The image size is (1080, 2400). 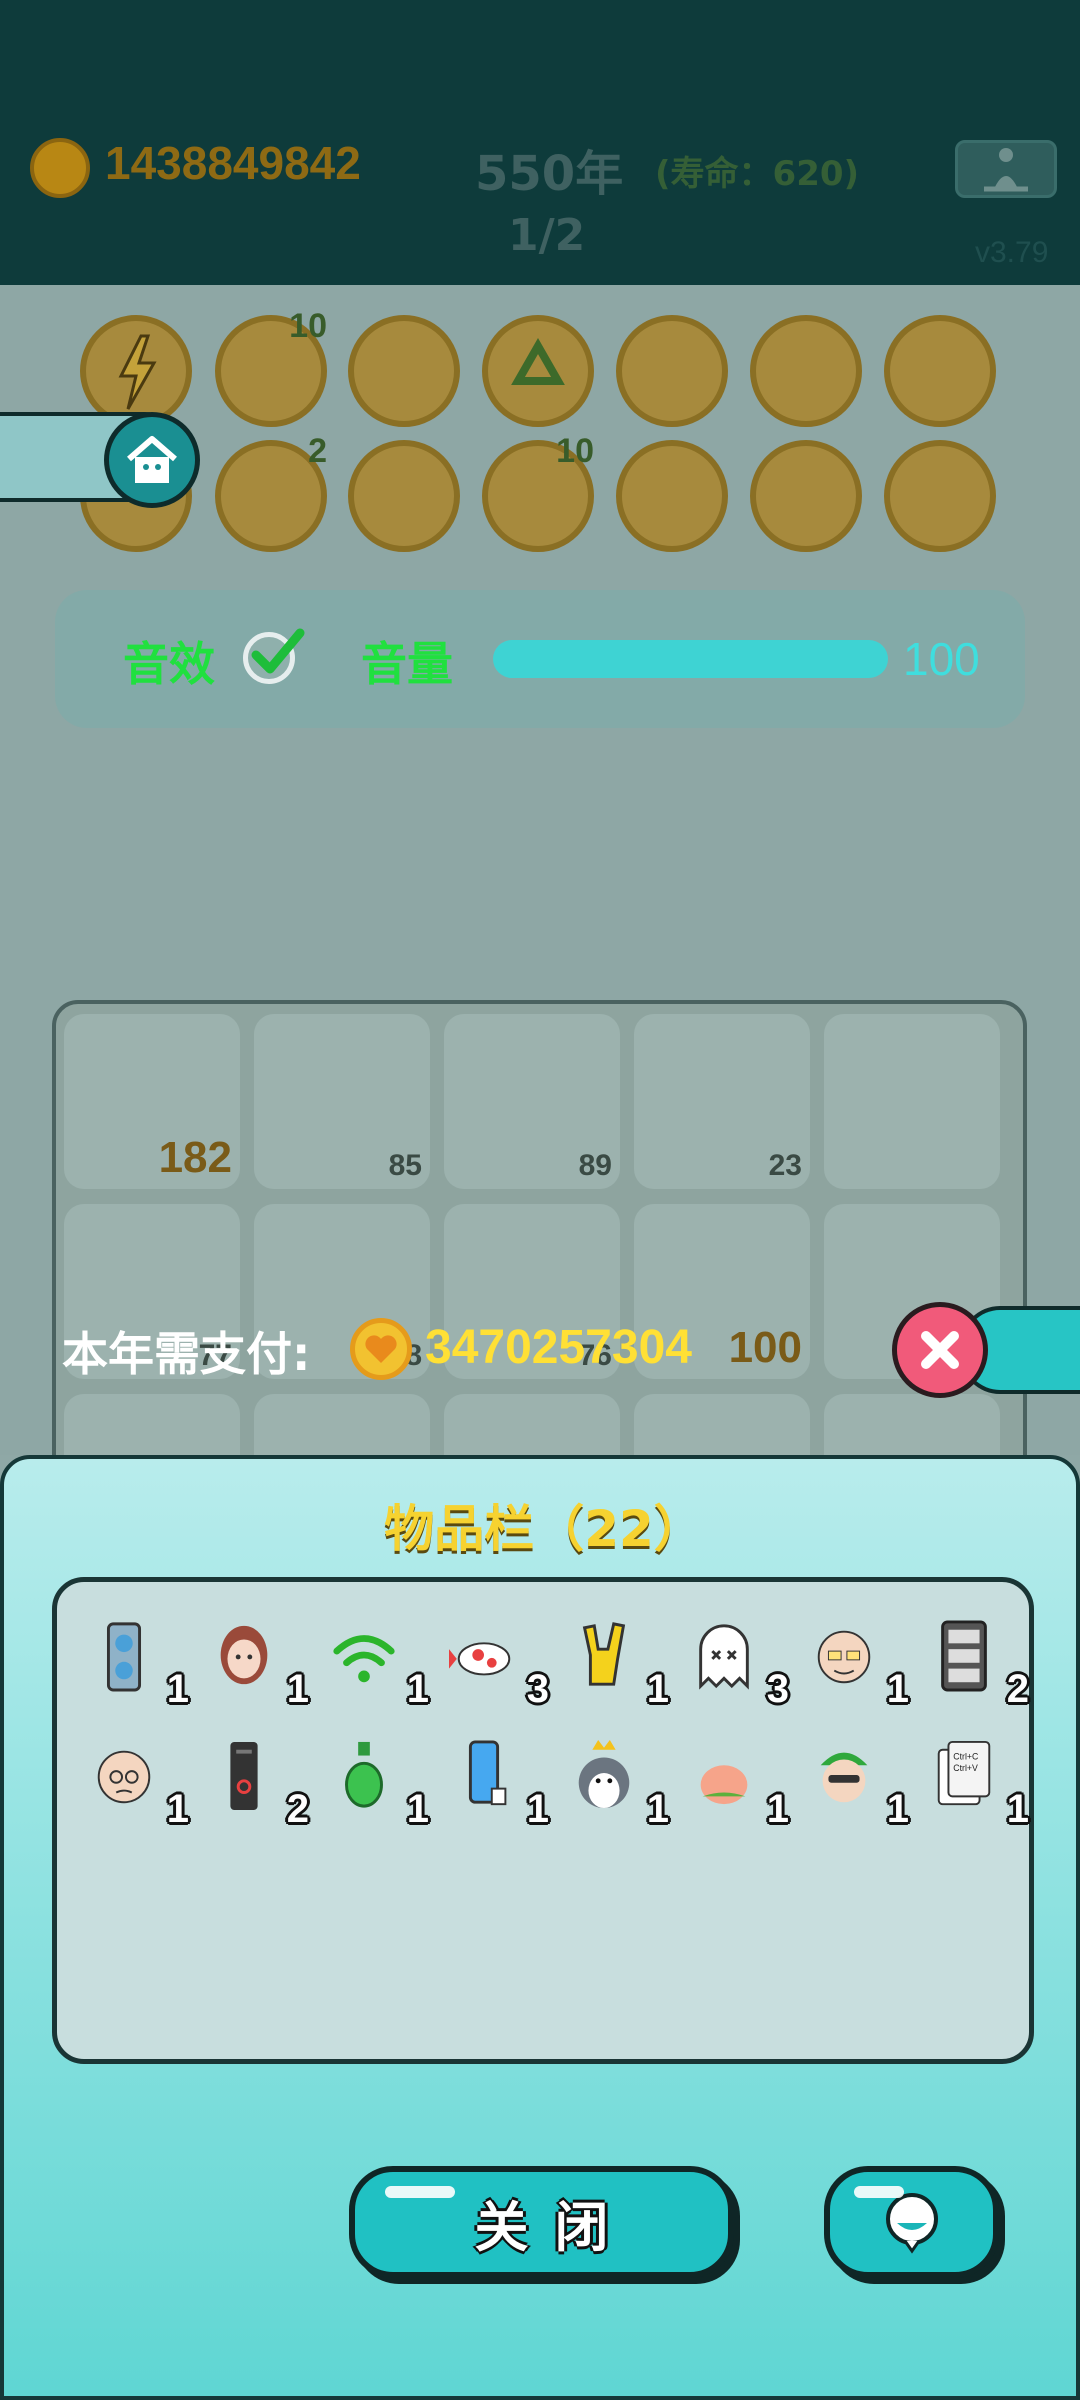 I want to click on board-cell, so click(x=912, y=1101).